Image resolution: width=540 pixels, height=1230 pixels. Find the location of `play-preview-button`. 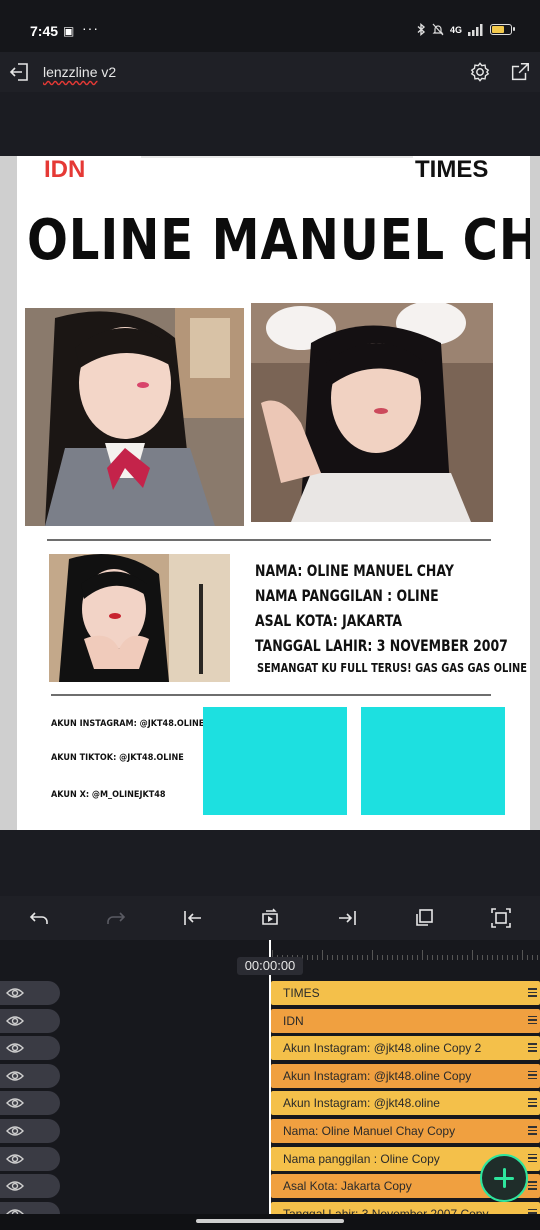

play-preview-button is located at coordinates (270, 918).